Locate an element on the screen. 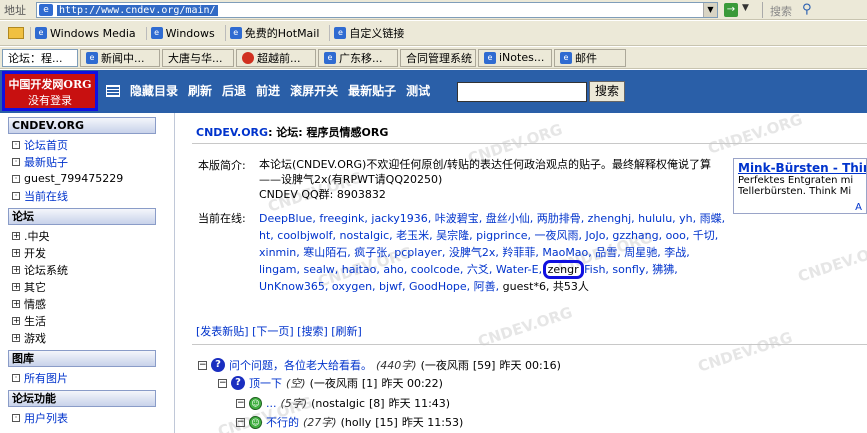 This screenshot has height=433, width=867. sidebar-item-dev: + 开发 is located at coordinates (93, 252).